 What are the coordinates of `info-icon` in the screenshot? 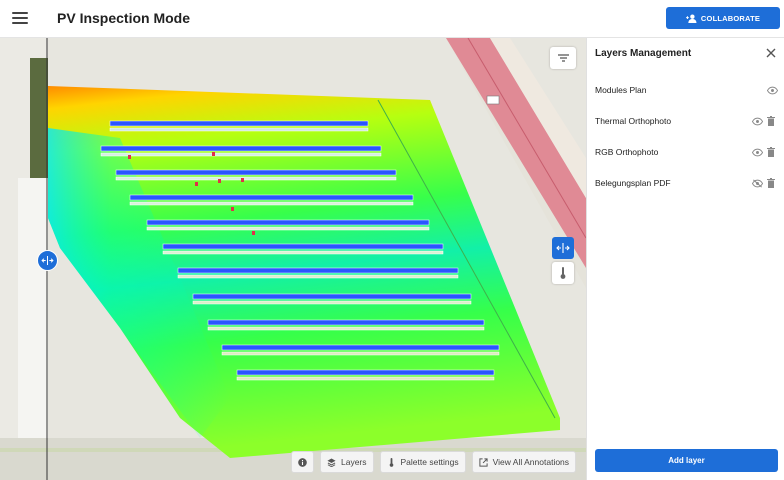 It's located at (302, 462).